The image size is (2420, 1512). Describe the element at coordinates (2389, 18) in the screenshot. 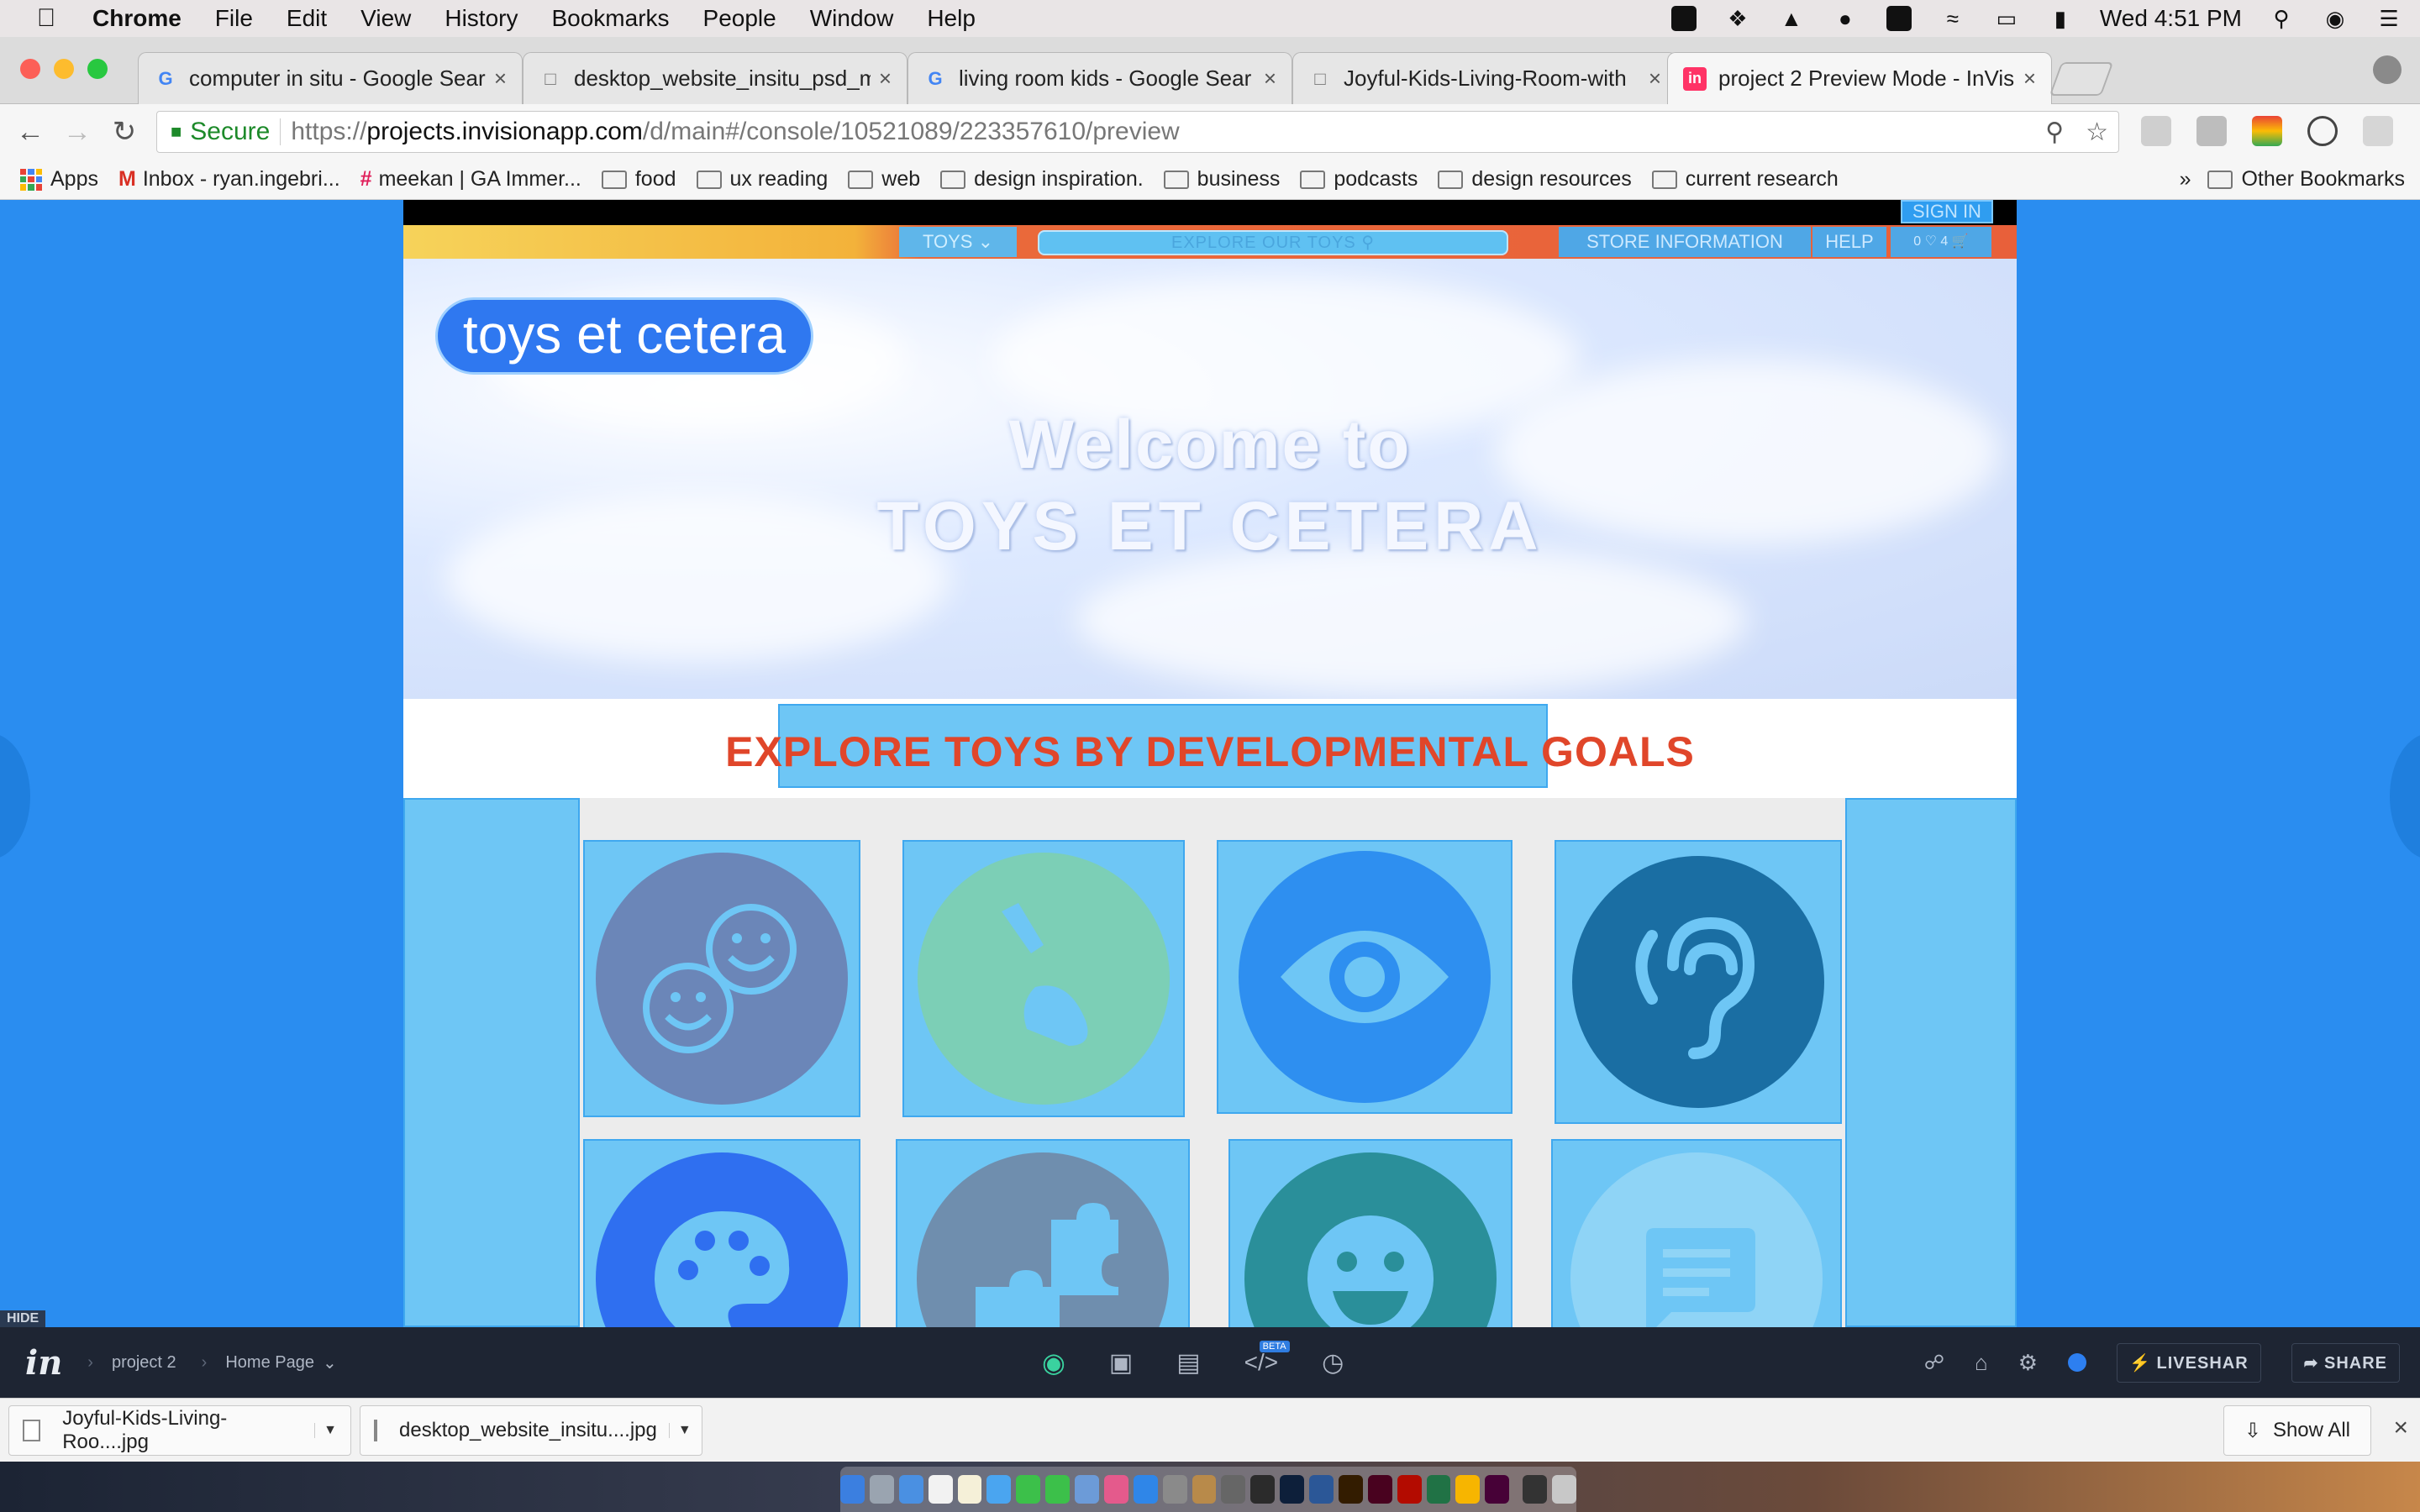

I see `notification-center-icon: ☰` at that location.